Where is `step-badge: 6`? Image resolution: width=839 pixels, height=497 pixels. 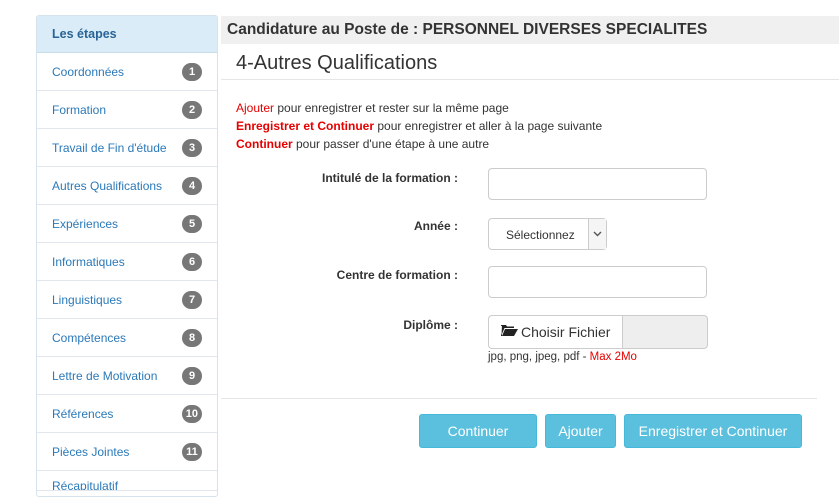
step-badge: 6 is located at coordinates (192, 261).